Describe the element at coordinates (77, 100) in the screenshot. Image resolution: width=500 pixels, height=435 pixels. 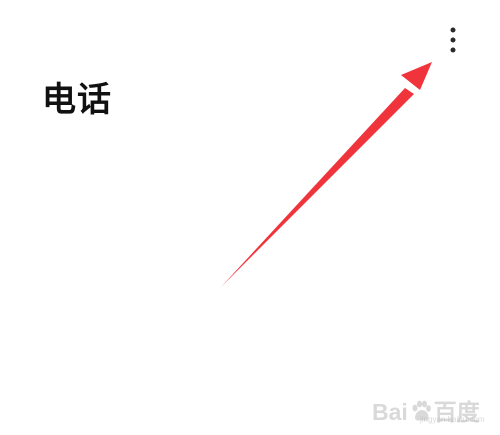
I see `page-title: 电话` at that location.